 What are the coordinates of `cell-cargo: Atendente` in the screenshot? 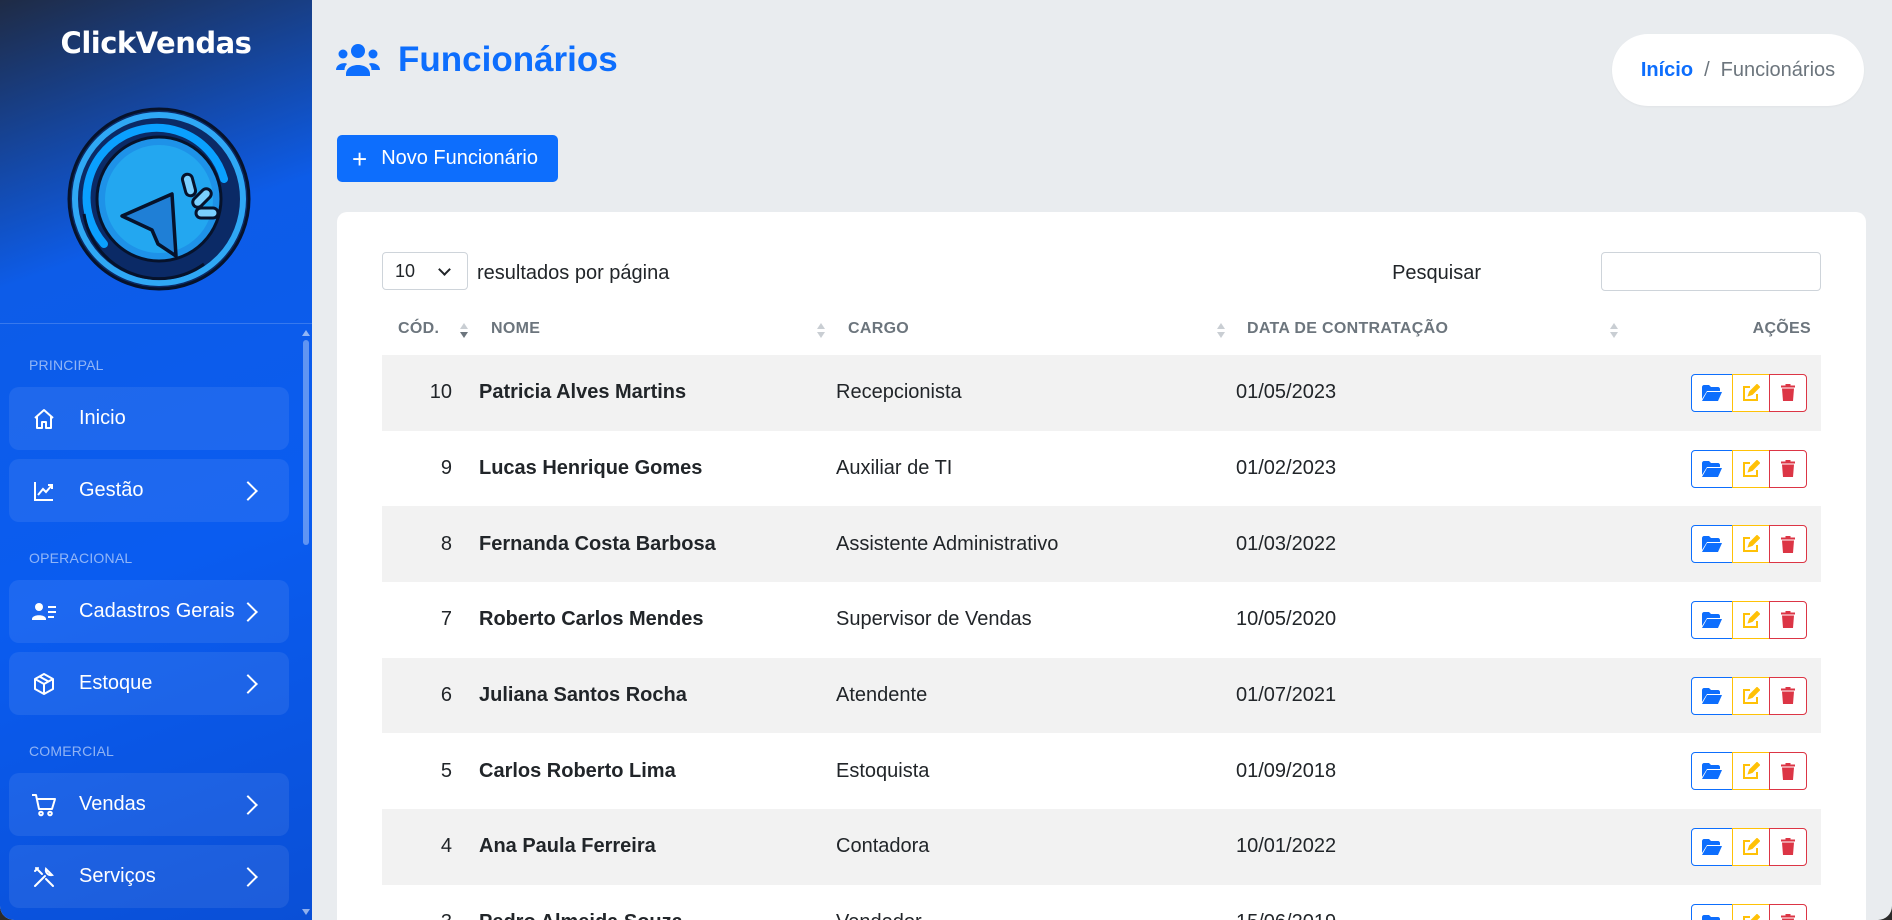 It's located at (1031, 695).